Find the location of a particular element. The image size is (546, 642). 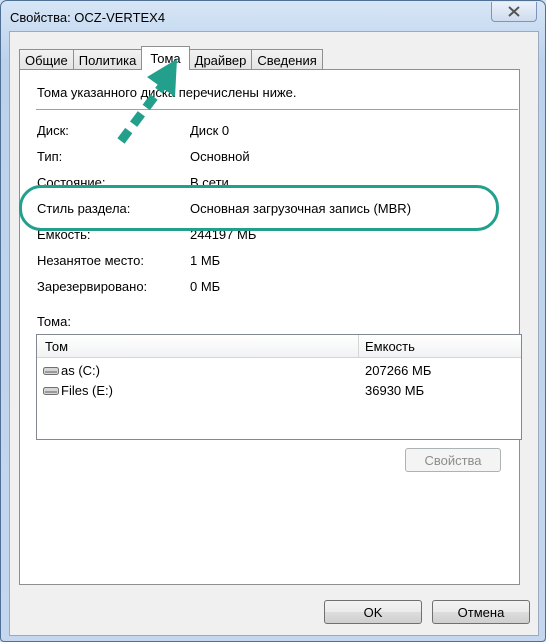

volumes-label: Тома: is located at coordinates (54, 321).